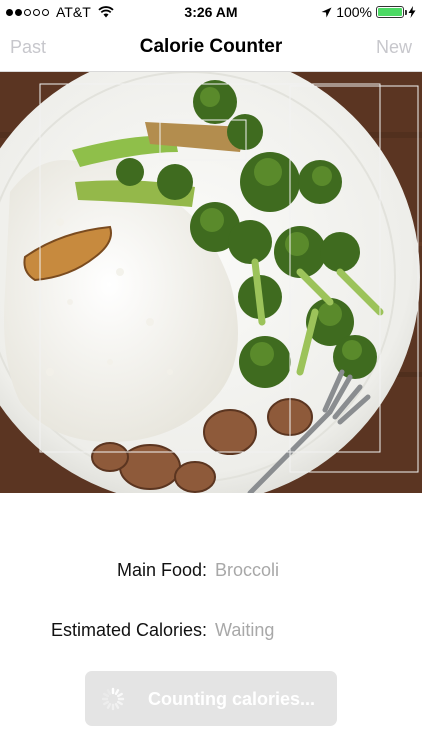 This screenshot has height=750, width=422. What do you see at coordinates (394, 47) in the screenshot?
I see `new-button: New` at bounding box center [394, 47].